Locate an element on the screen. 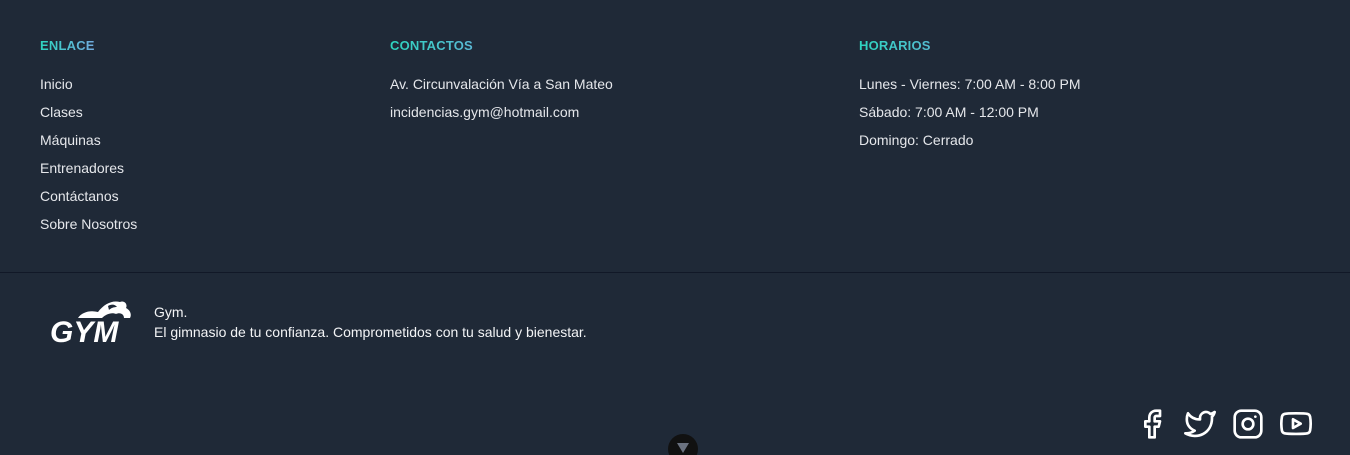 The height and width of the screenshot is (455, 1350). inicio-link: Inicio is located at coordinates (56, 84).